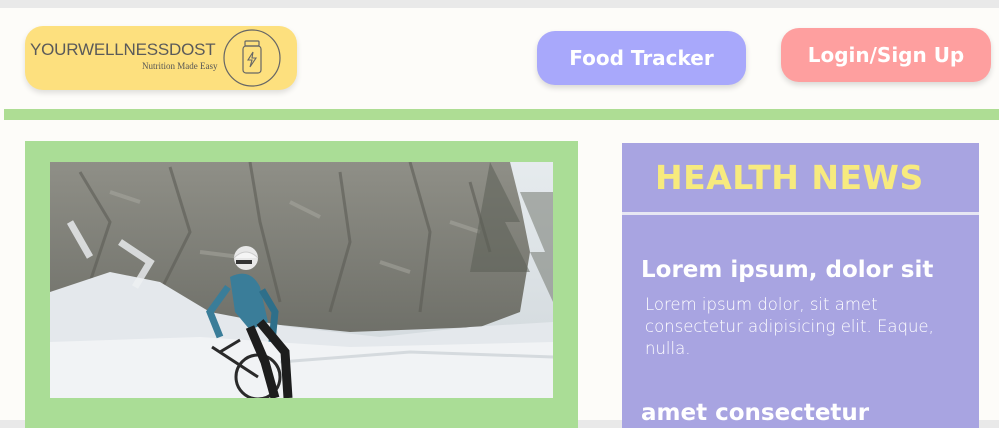  I want to click on login-signup-label: Login/Sign Up, so click(886, 55).